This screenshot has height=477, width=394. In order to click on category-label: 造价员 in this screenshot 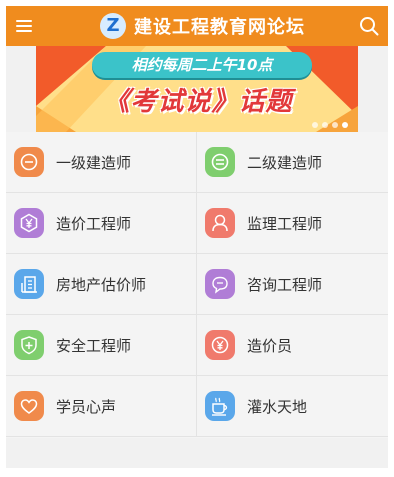, I will do `click(270, 345)`.